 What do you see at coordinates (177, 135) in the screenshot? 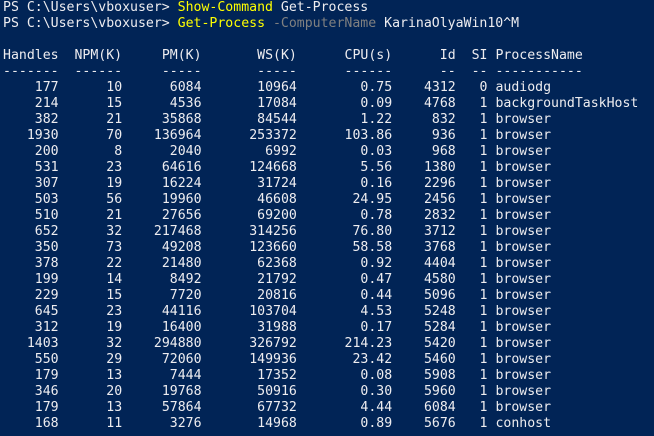
I see `cell-pm: 136964` at bounding box center [177, 135].